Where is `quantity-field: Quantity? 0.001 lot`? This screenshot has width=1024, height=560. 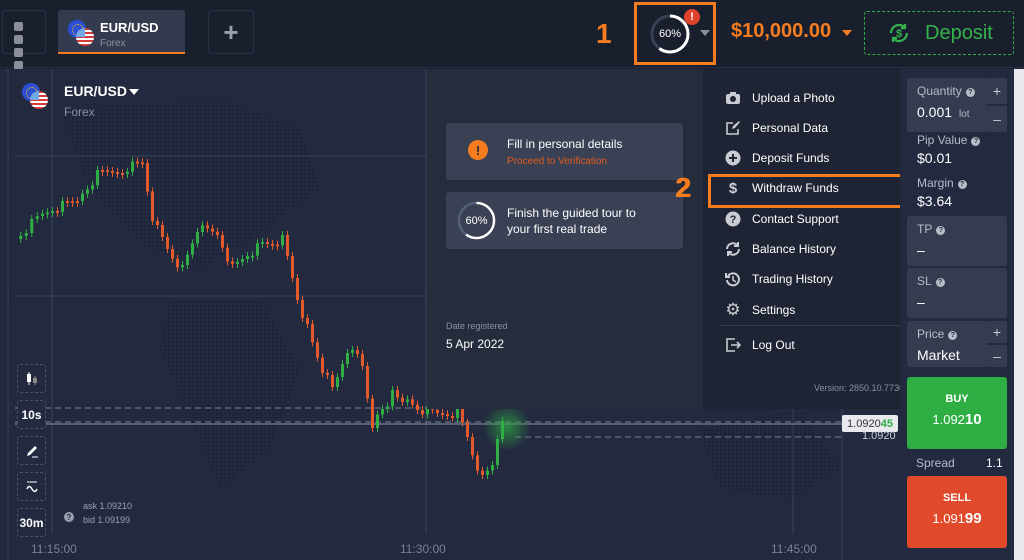 quantity-field: Quantity? 0.001 lot is located at coordinates (947, 105).